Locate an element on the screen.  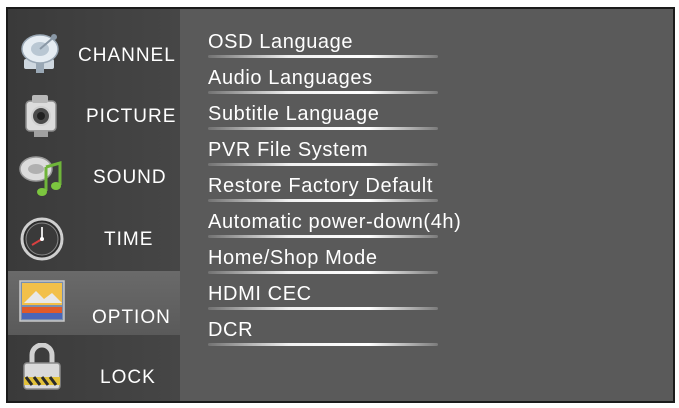
sidebar-item-sound: SOUND is located at coordinates (94, 178).